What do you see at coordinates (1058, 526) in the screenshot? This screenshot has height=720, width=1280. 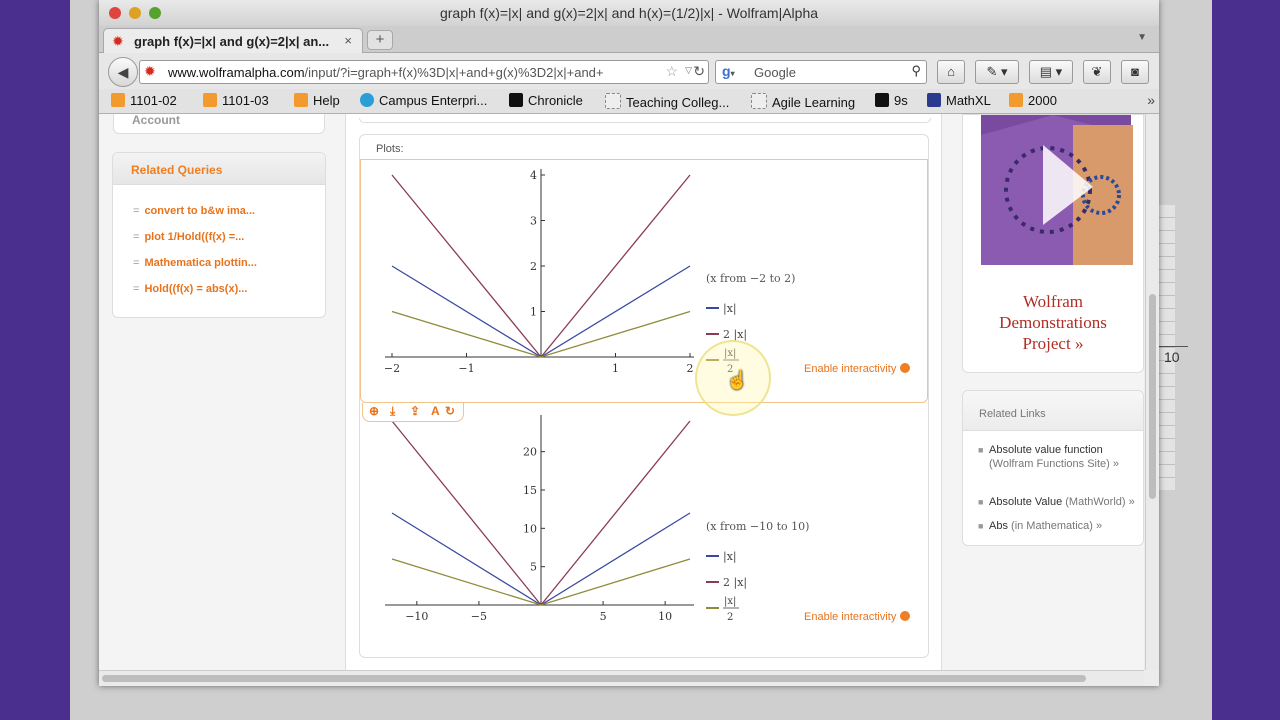 I see `related-link-item: ■ Abs (in Mathematica) »` at bounding box center [1058, 526].